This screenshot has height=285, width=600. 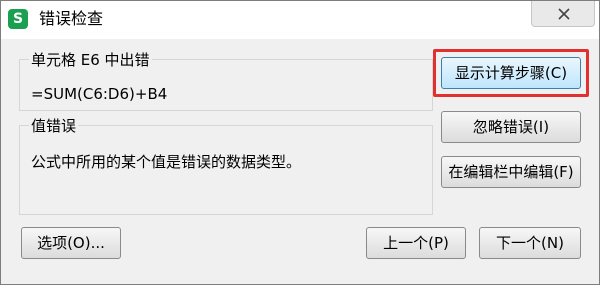 What do you see at coordinates (511, 172) in the screenshot?
I see `edit-in-formula-bar-button: 在编辑栏中编辑(F)` at bounding box center [511, 172].